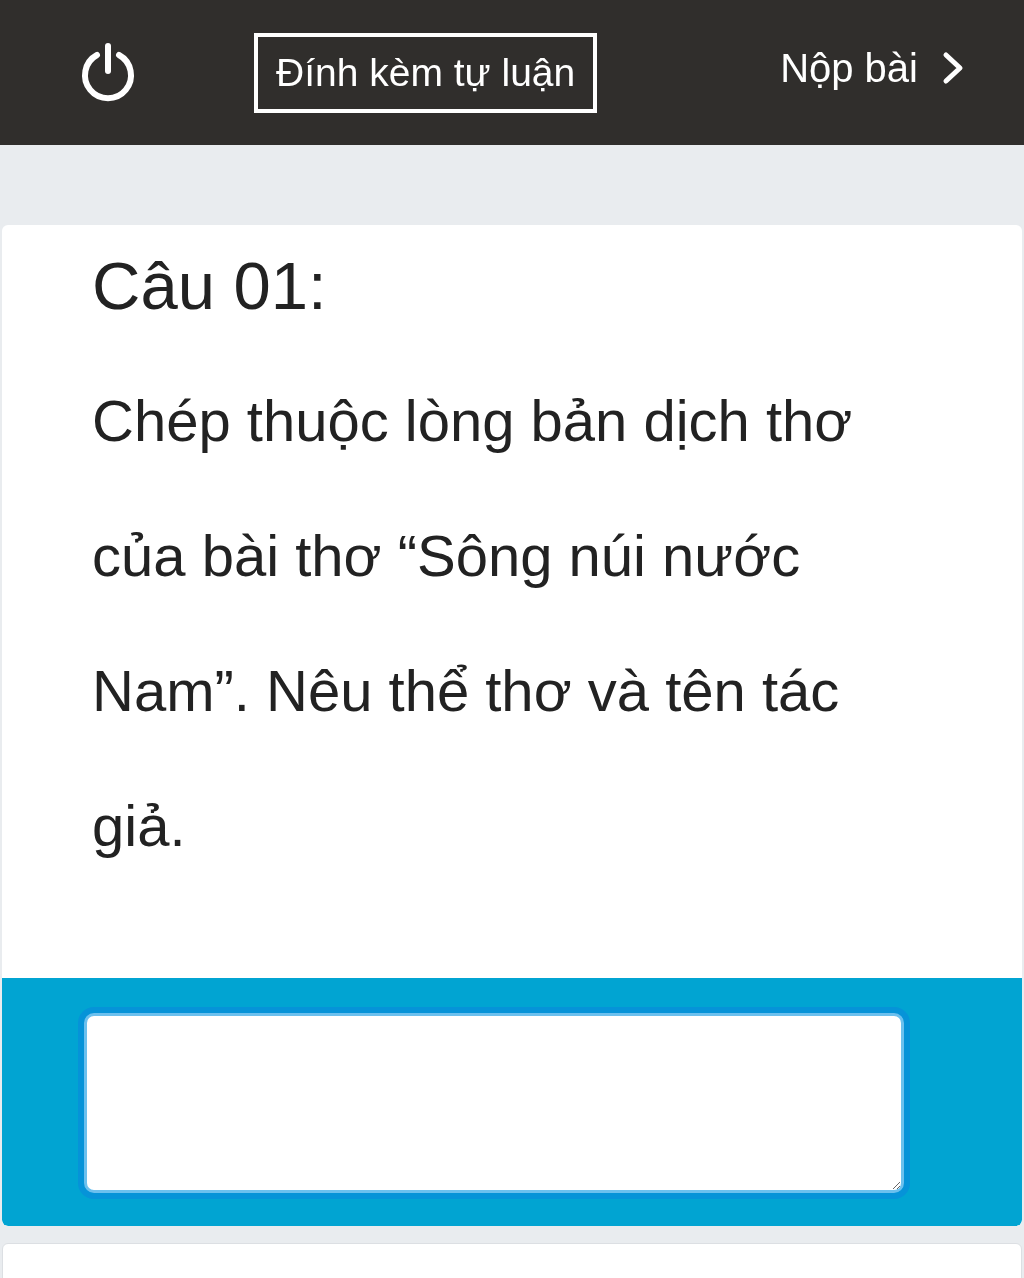 Image resolution: width=1024 pixels, height=1278 pixels. I want to click on submit-button: Nộp bài, so click(872, 67).